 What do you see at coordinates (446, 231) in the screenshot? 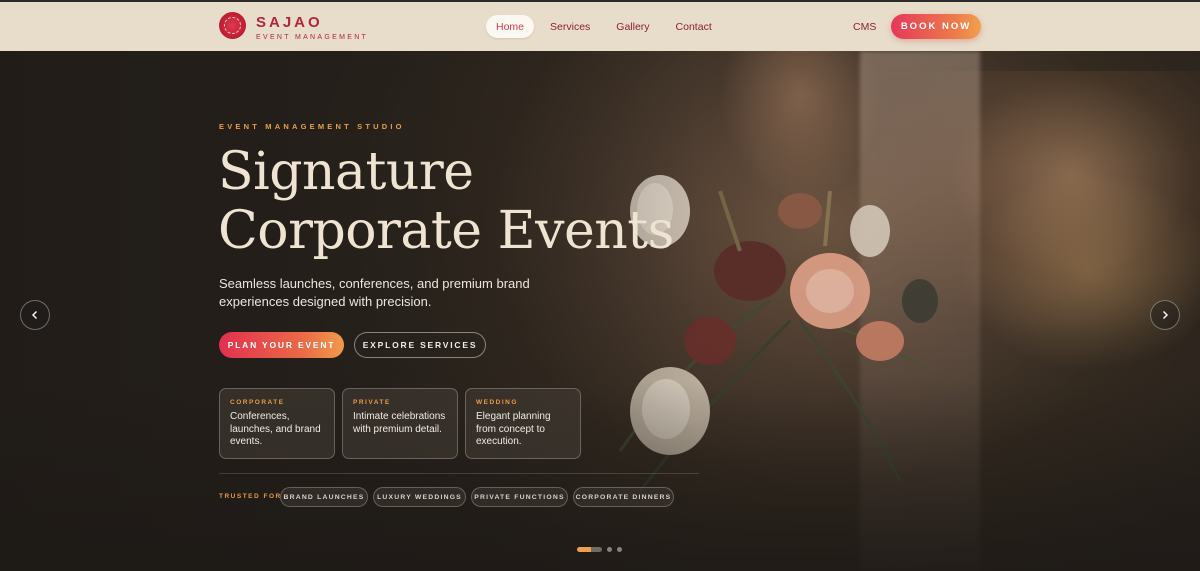
I see `hero-title-line: Corporate Events` at bounding box center [446, 231].